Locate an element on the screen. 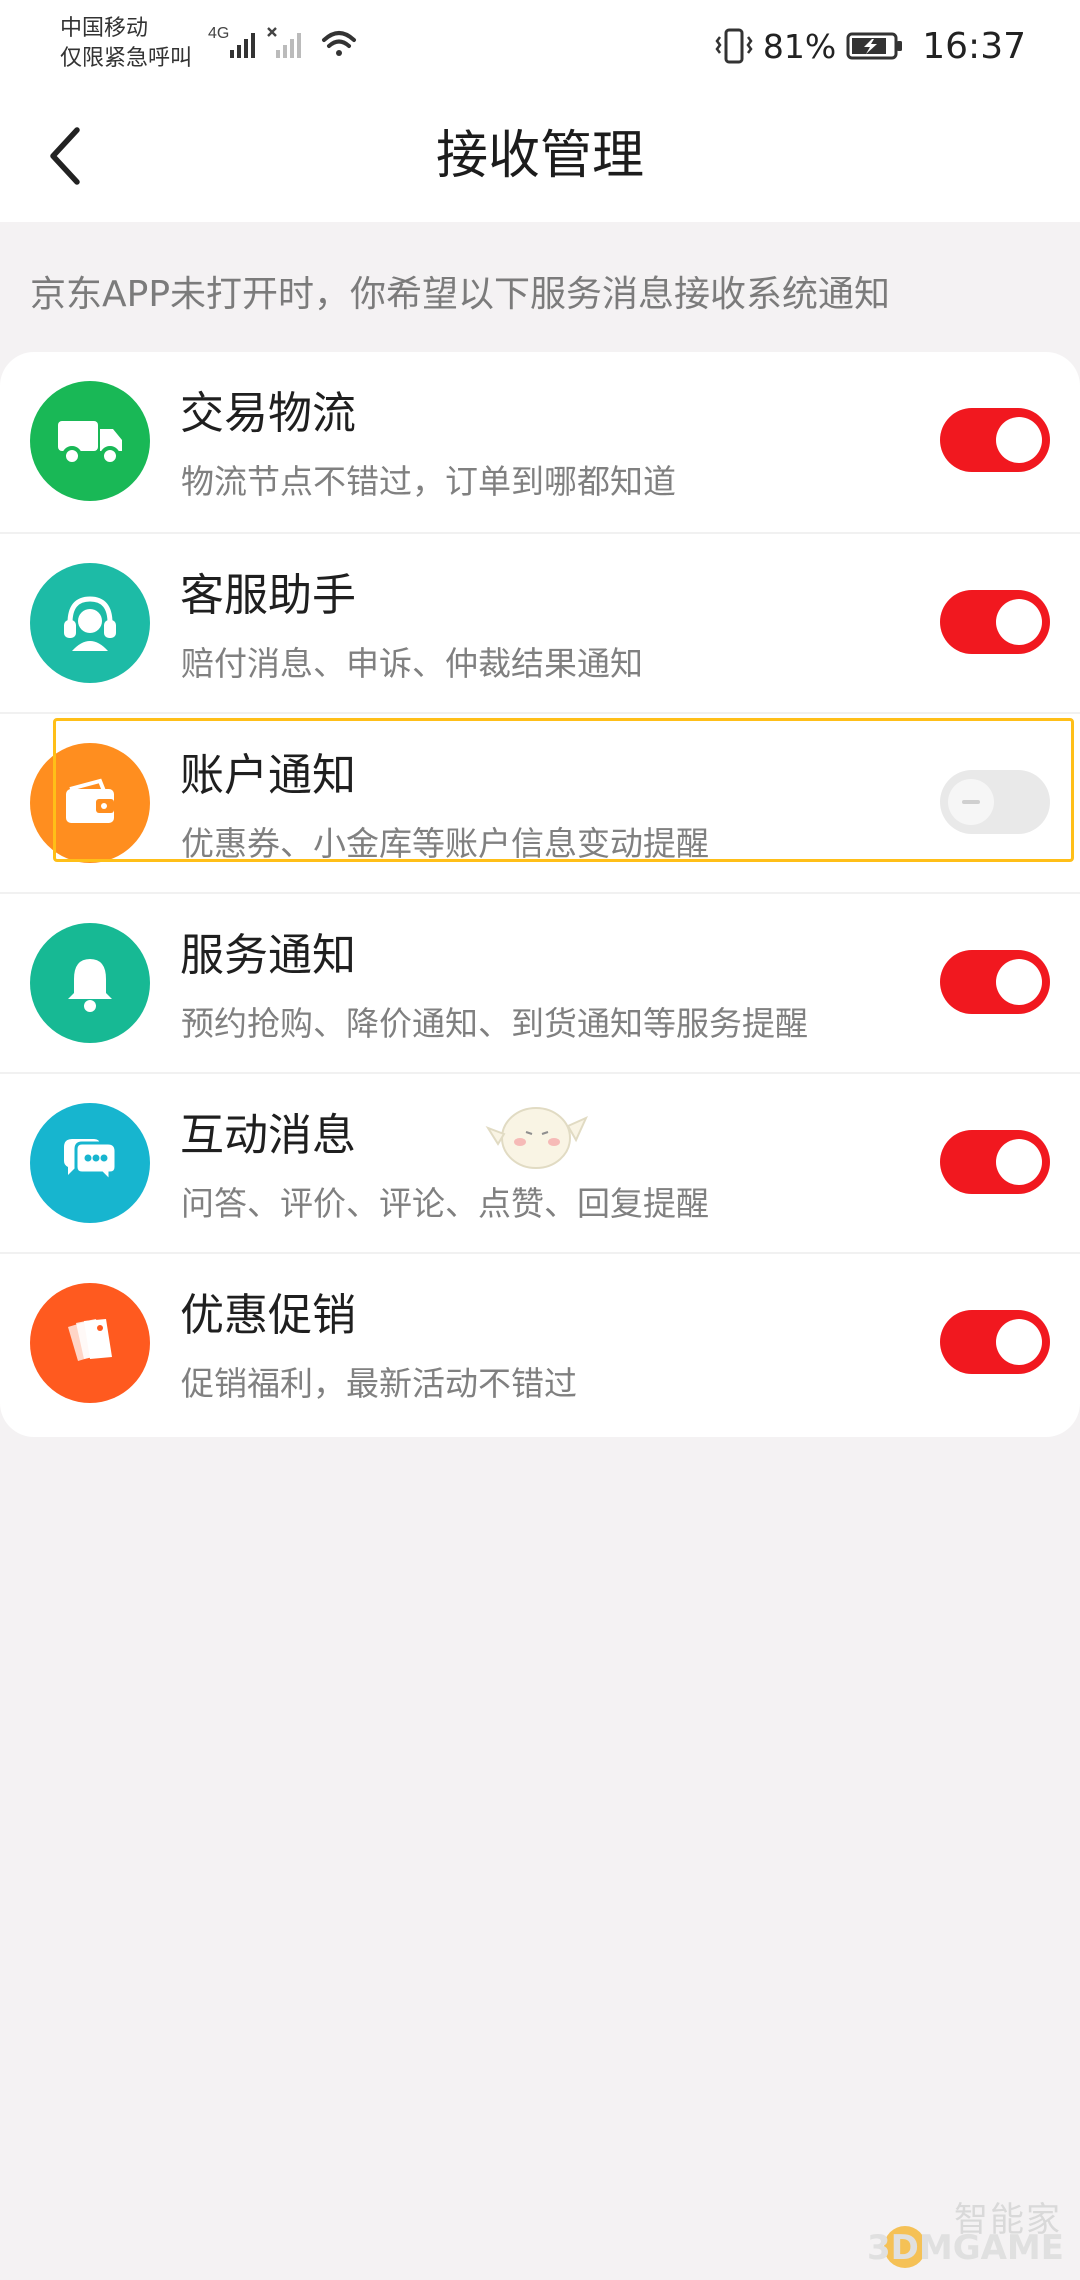 This screenshot has height=2280, width=1080. cellular-signal-icon is located at coordinates (242, 45).